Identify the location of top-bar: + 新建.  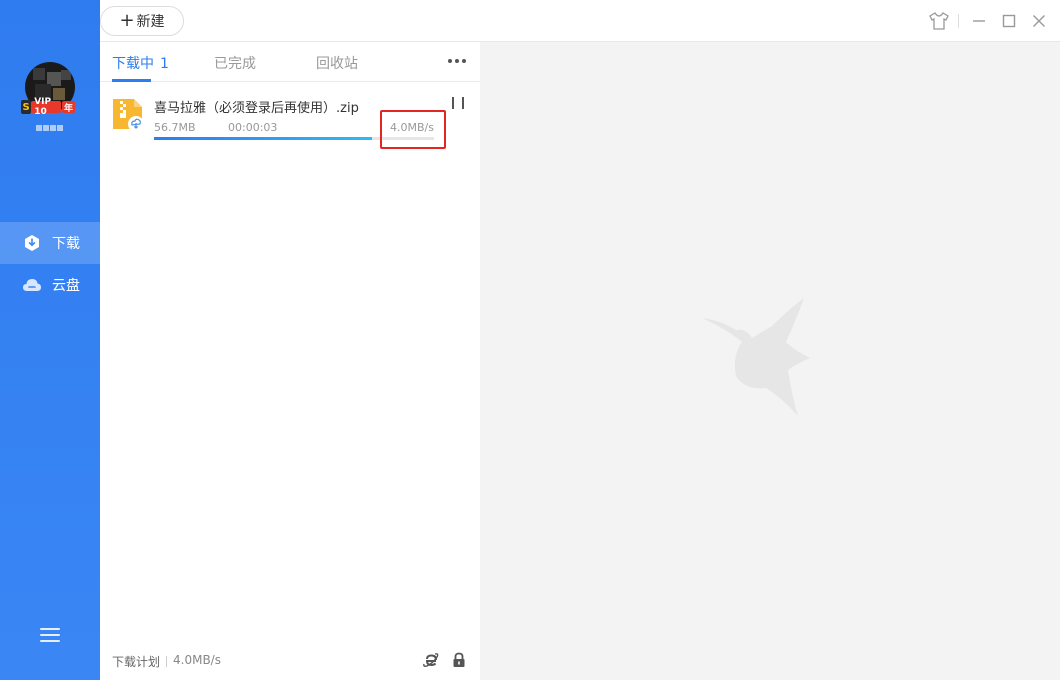
(580, 21).